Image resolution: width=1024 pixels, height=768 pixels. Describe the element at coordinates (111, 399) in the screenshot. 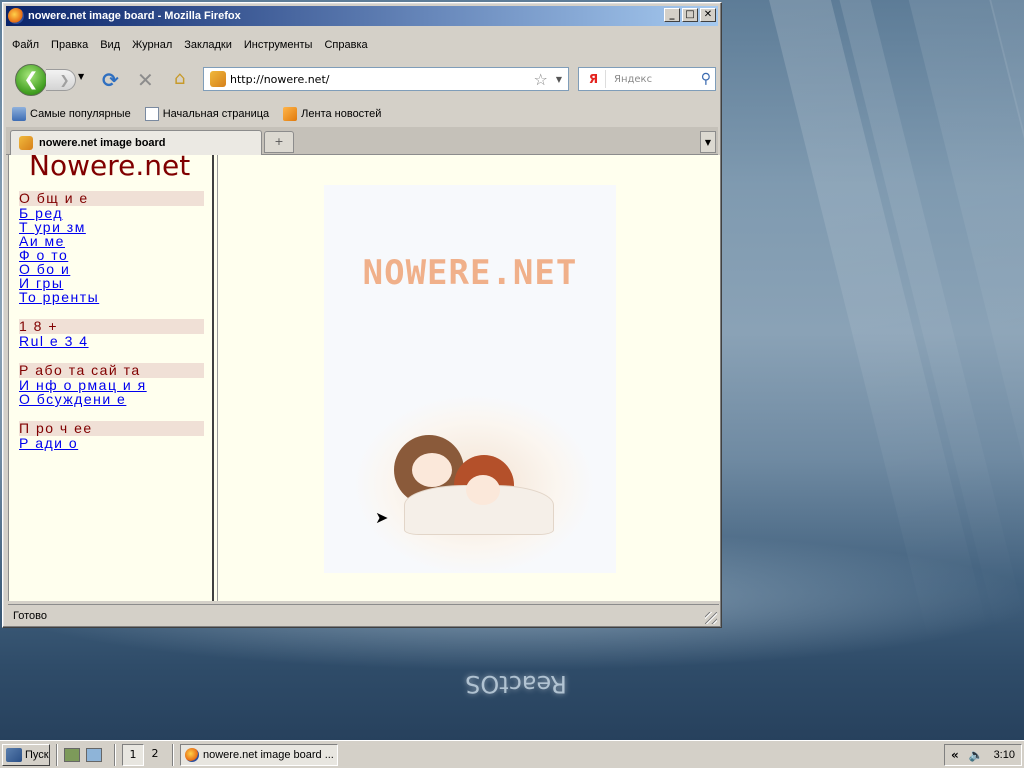

I see `nav-link-discussion: О бсуждени е` at that location.